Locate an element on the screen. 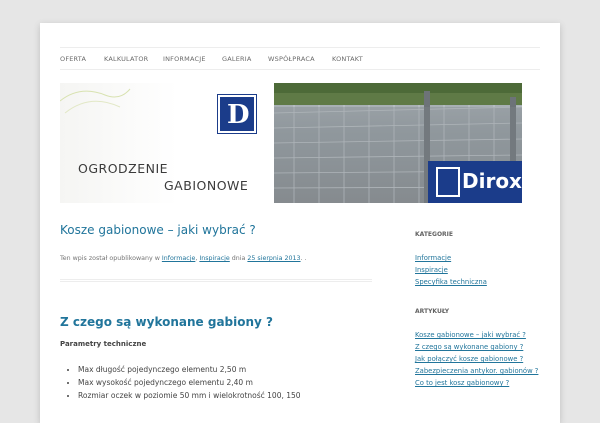  decorative-swirl-icon is located at coordinates (95, 101).